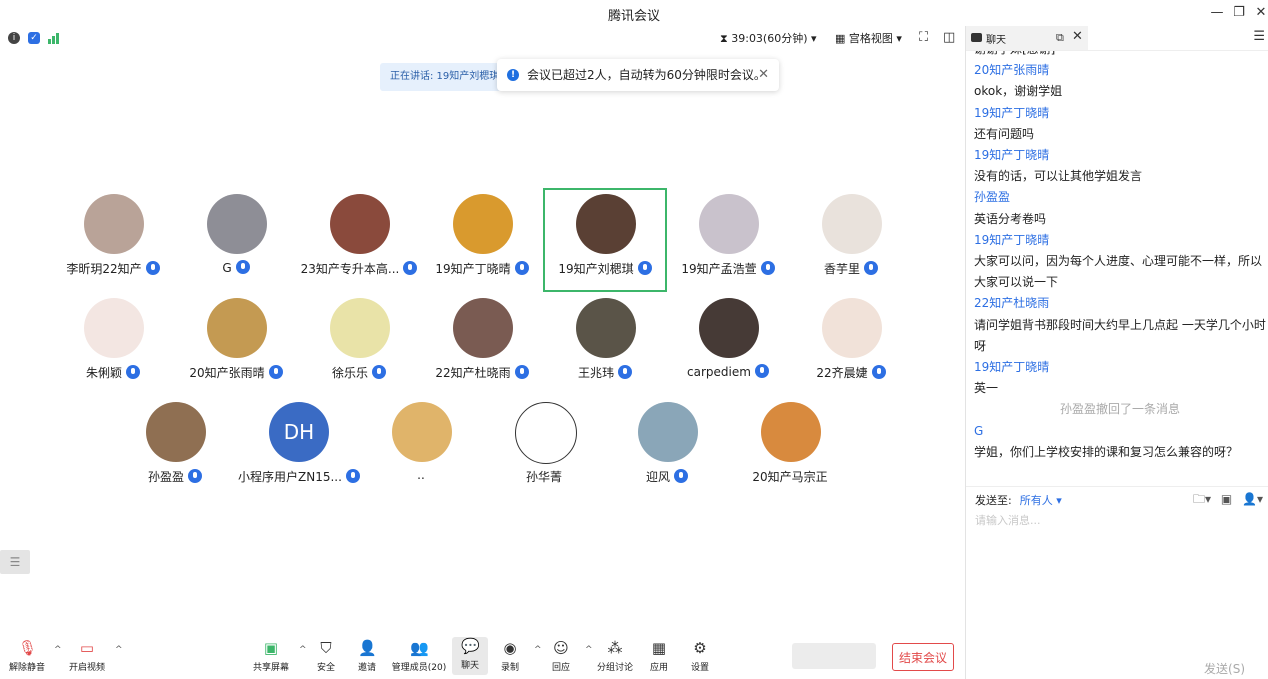 This screenshot has height=679, width=1268. I want to click on participant-tile: G, so click(236, 240).